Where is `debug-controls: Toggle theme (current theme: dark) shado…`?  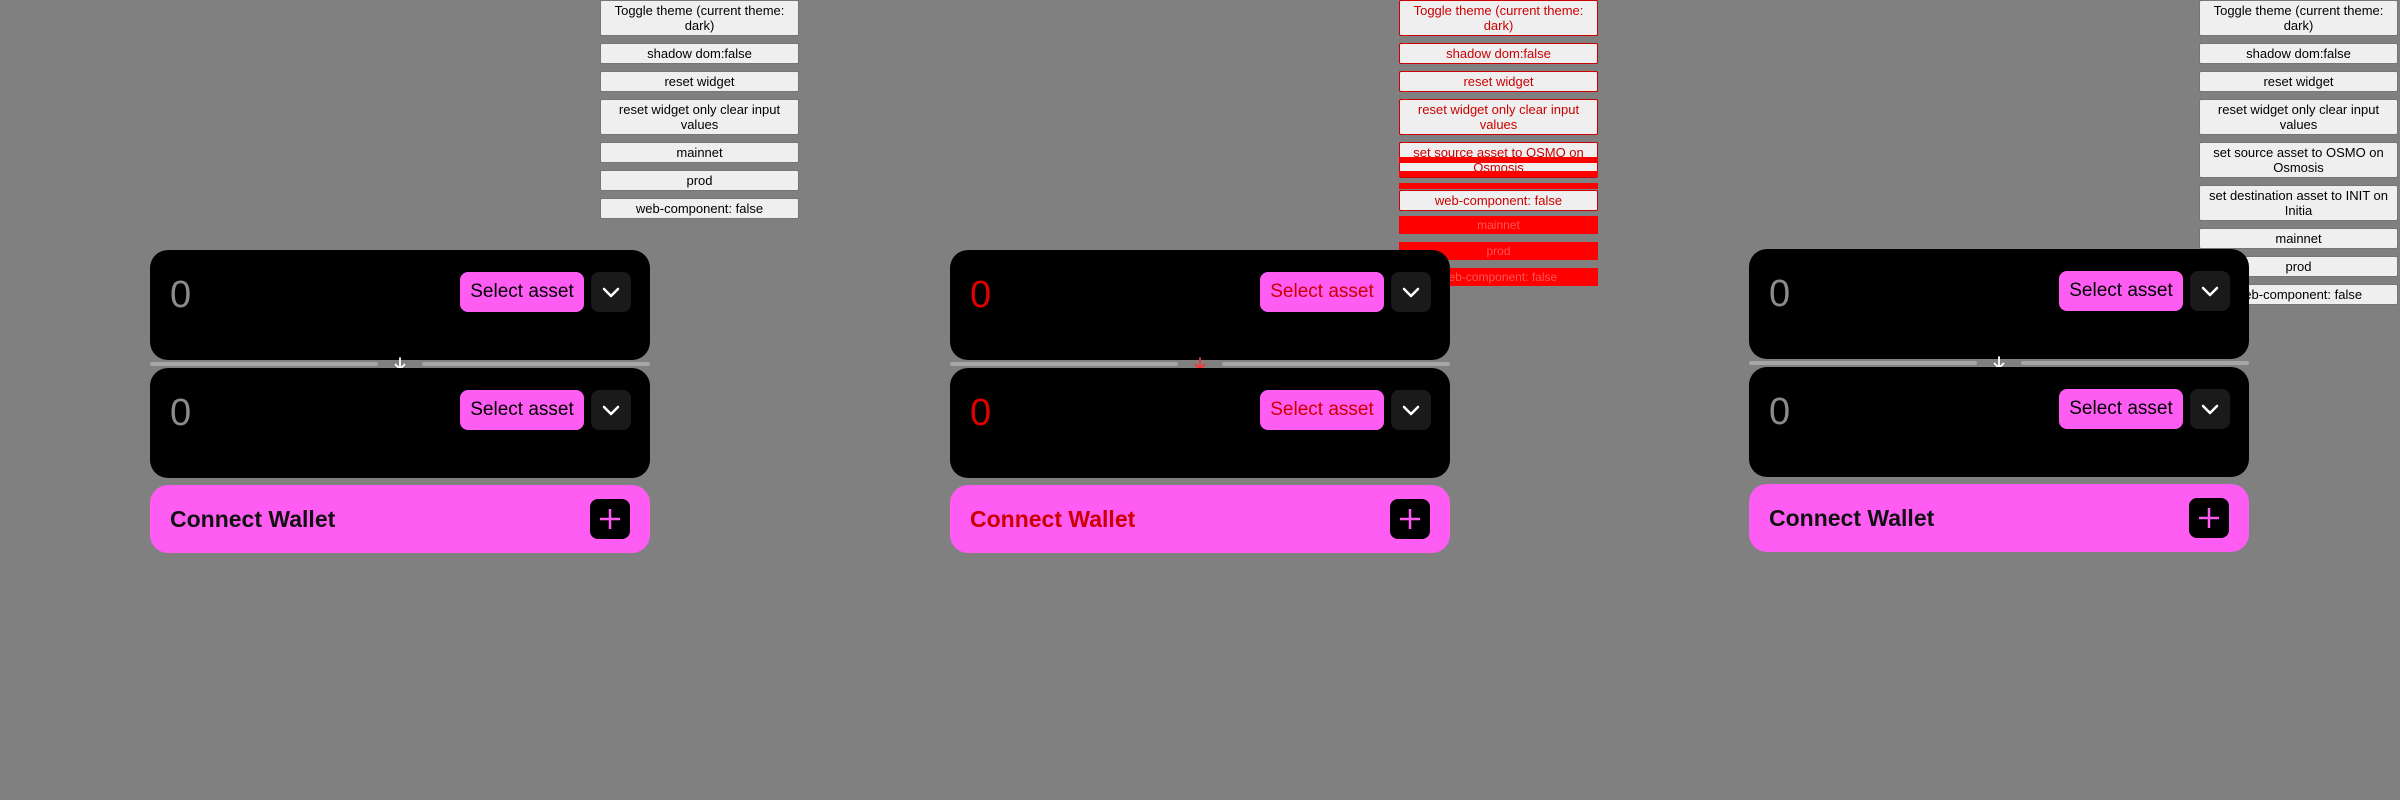
debug-controls: Toggle theme (current theme: dark) shado… is located at coordinates (699, 113).